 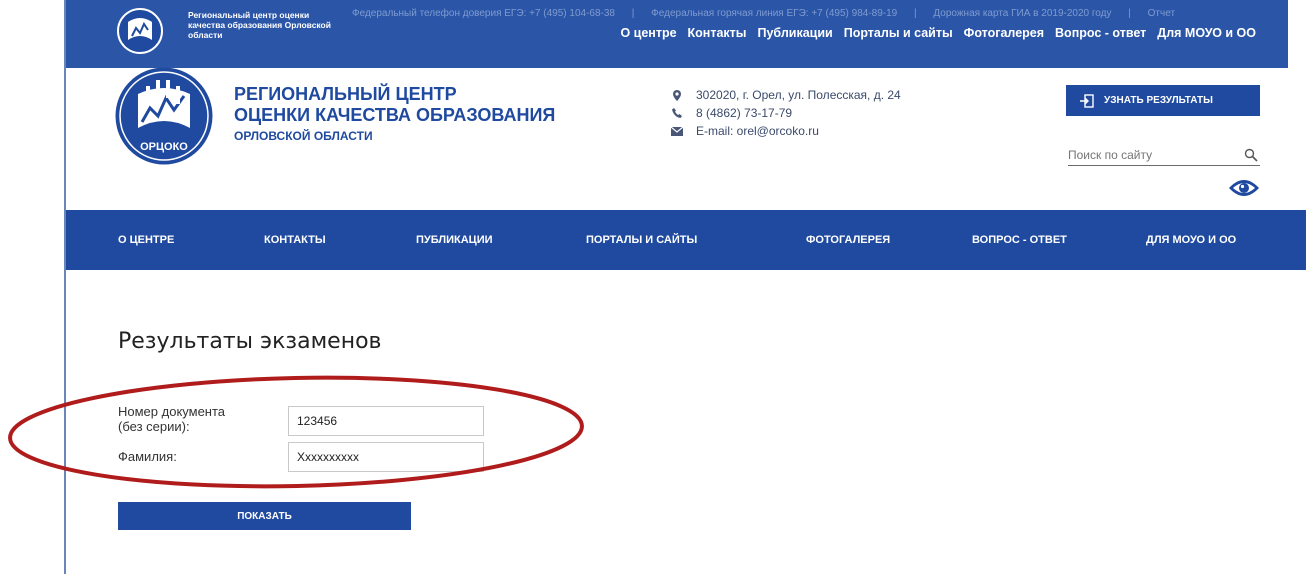 What do you see at coordinates (898, 33) in the screenshot?
I see `toplink-portals: Порталы и сайты` at bounding box center [898, 33].